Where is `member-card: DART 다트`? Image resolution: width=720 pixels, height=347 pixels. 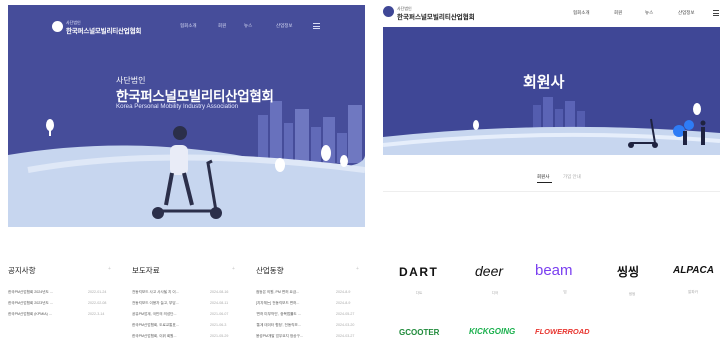 member-card: DART 다트 is located at coordinates (428, 280).